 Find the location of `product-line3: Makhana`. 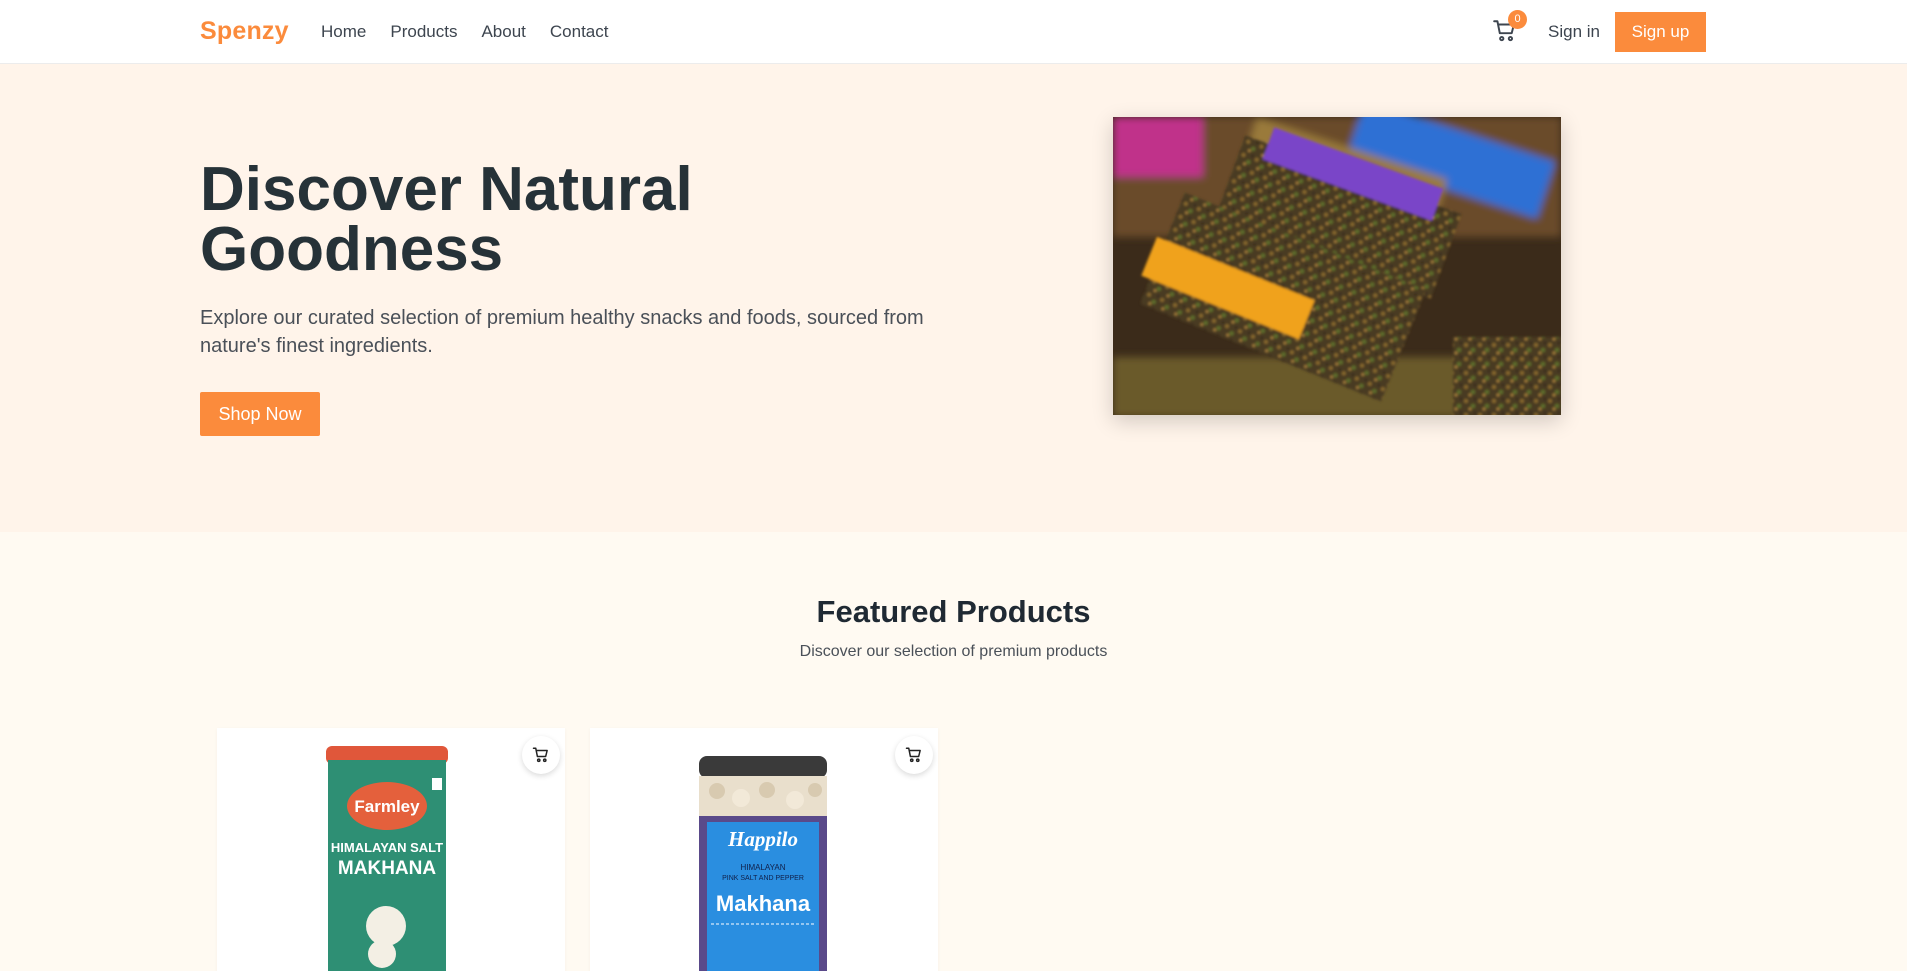

product-line3: Makhana is located at coordinates (763, 903).